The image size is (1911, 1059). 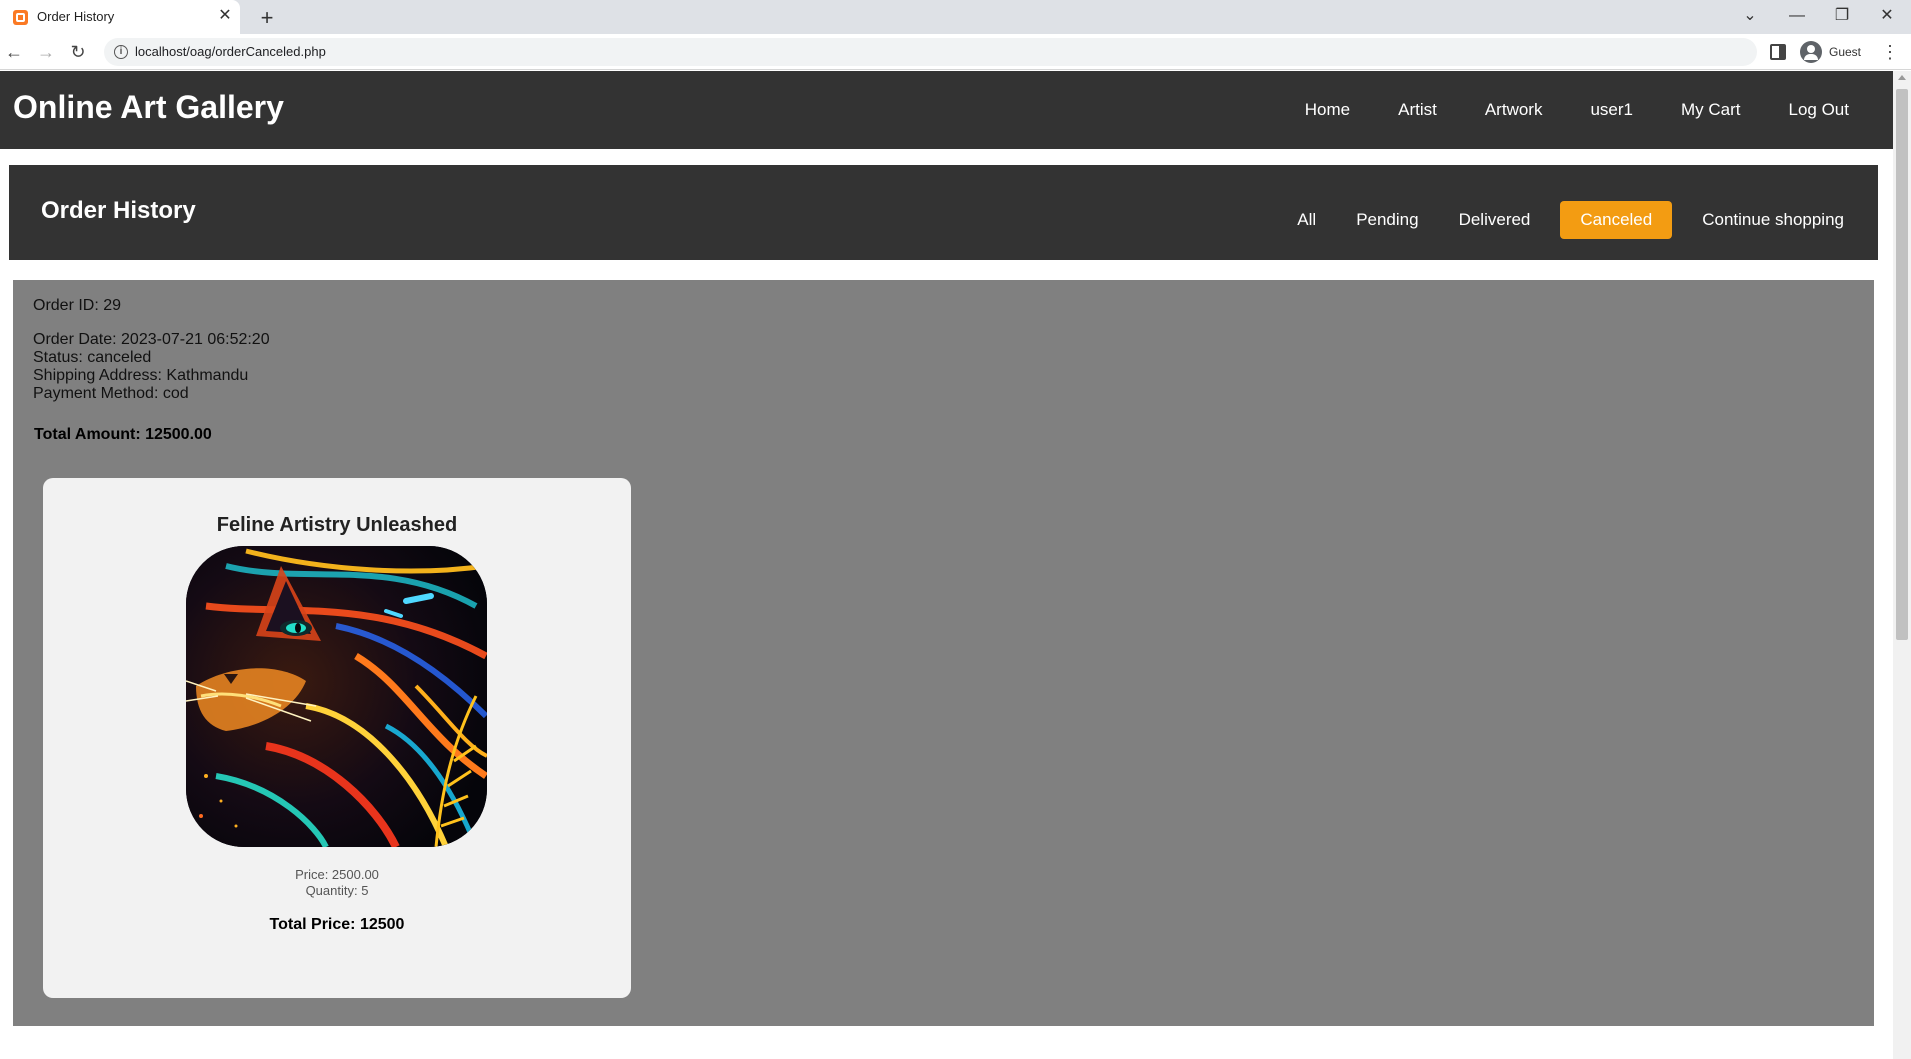 What do you see at coordinates (1611, 110) in the screenshot?
I see `nav-user: user1` at bounding box center [1611, 110].